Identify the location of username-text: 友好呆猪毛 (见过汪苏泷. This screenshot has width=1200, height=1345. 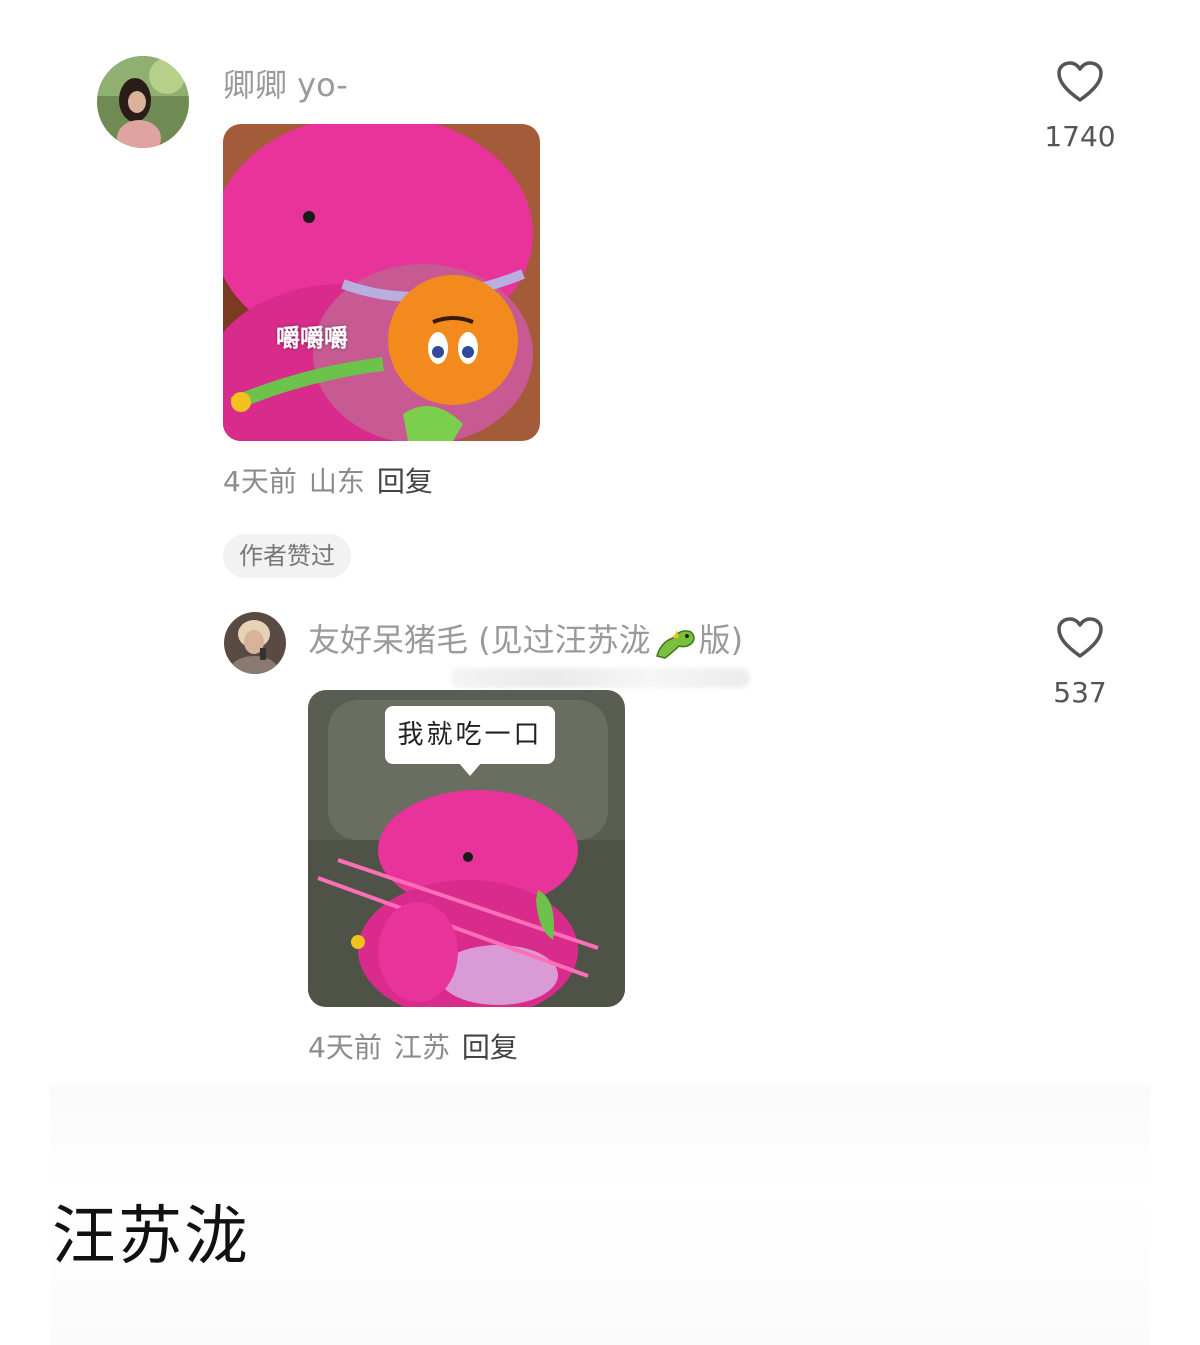
(479, 640).